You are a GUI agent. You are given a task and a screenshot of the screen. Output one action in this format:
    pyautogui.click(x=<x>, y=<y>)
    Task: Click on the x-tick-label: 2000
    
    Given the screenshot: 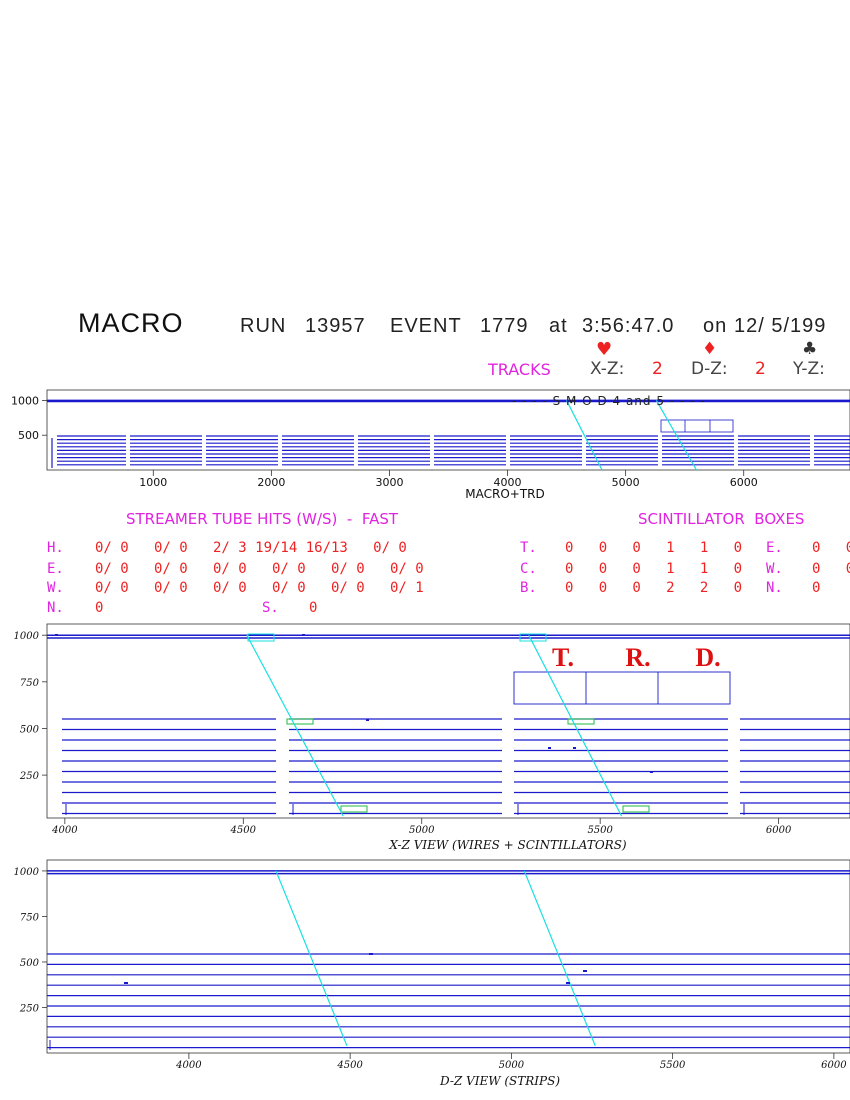 What is the action you would take?
    pyautogui.click(x=271, y=482)
    